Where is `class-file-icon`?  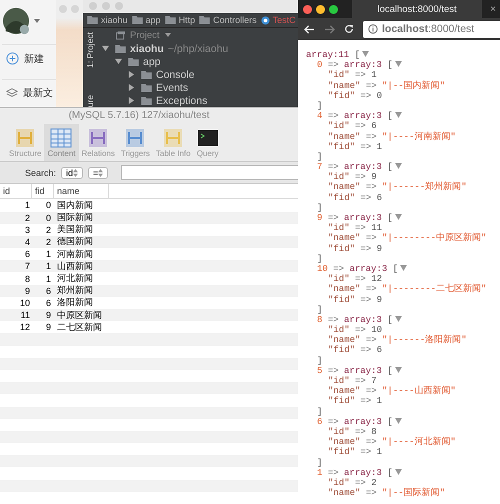
class-file-icon is located at coordinates (265, 20).